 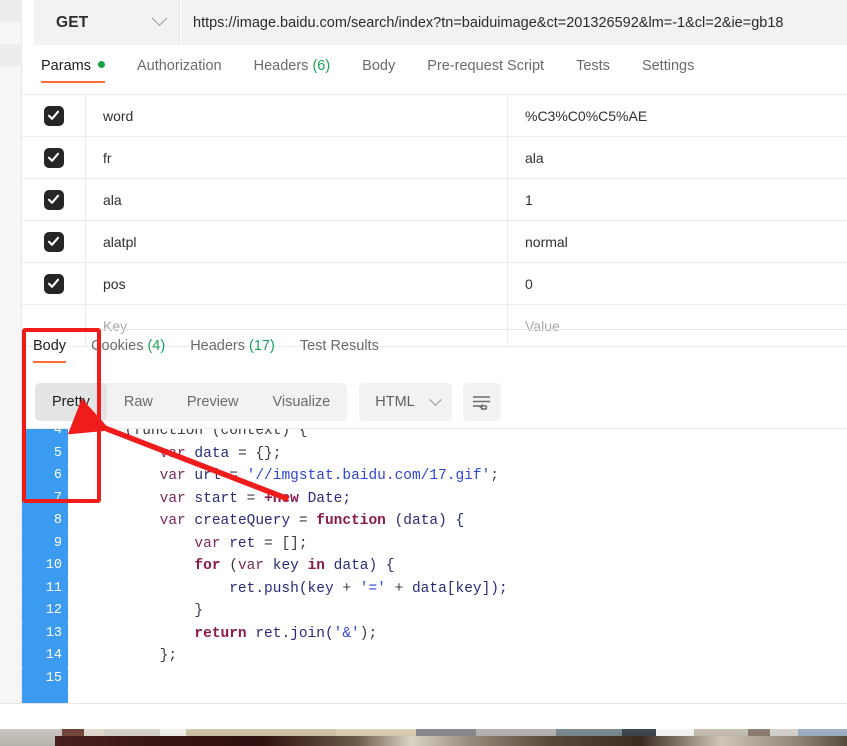 I want to click on code-line-text: var ret = [];, so click(x=199, y=544).